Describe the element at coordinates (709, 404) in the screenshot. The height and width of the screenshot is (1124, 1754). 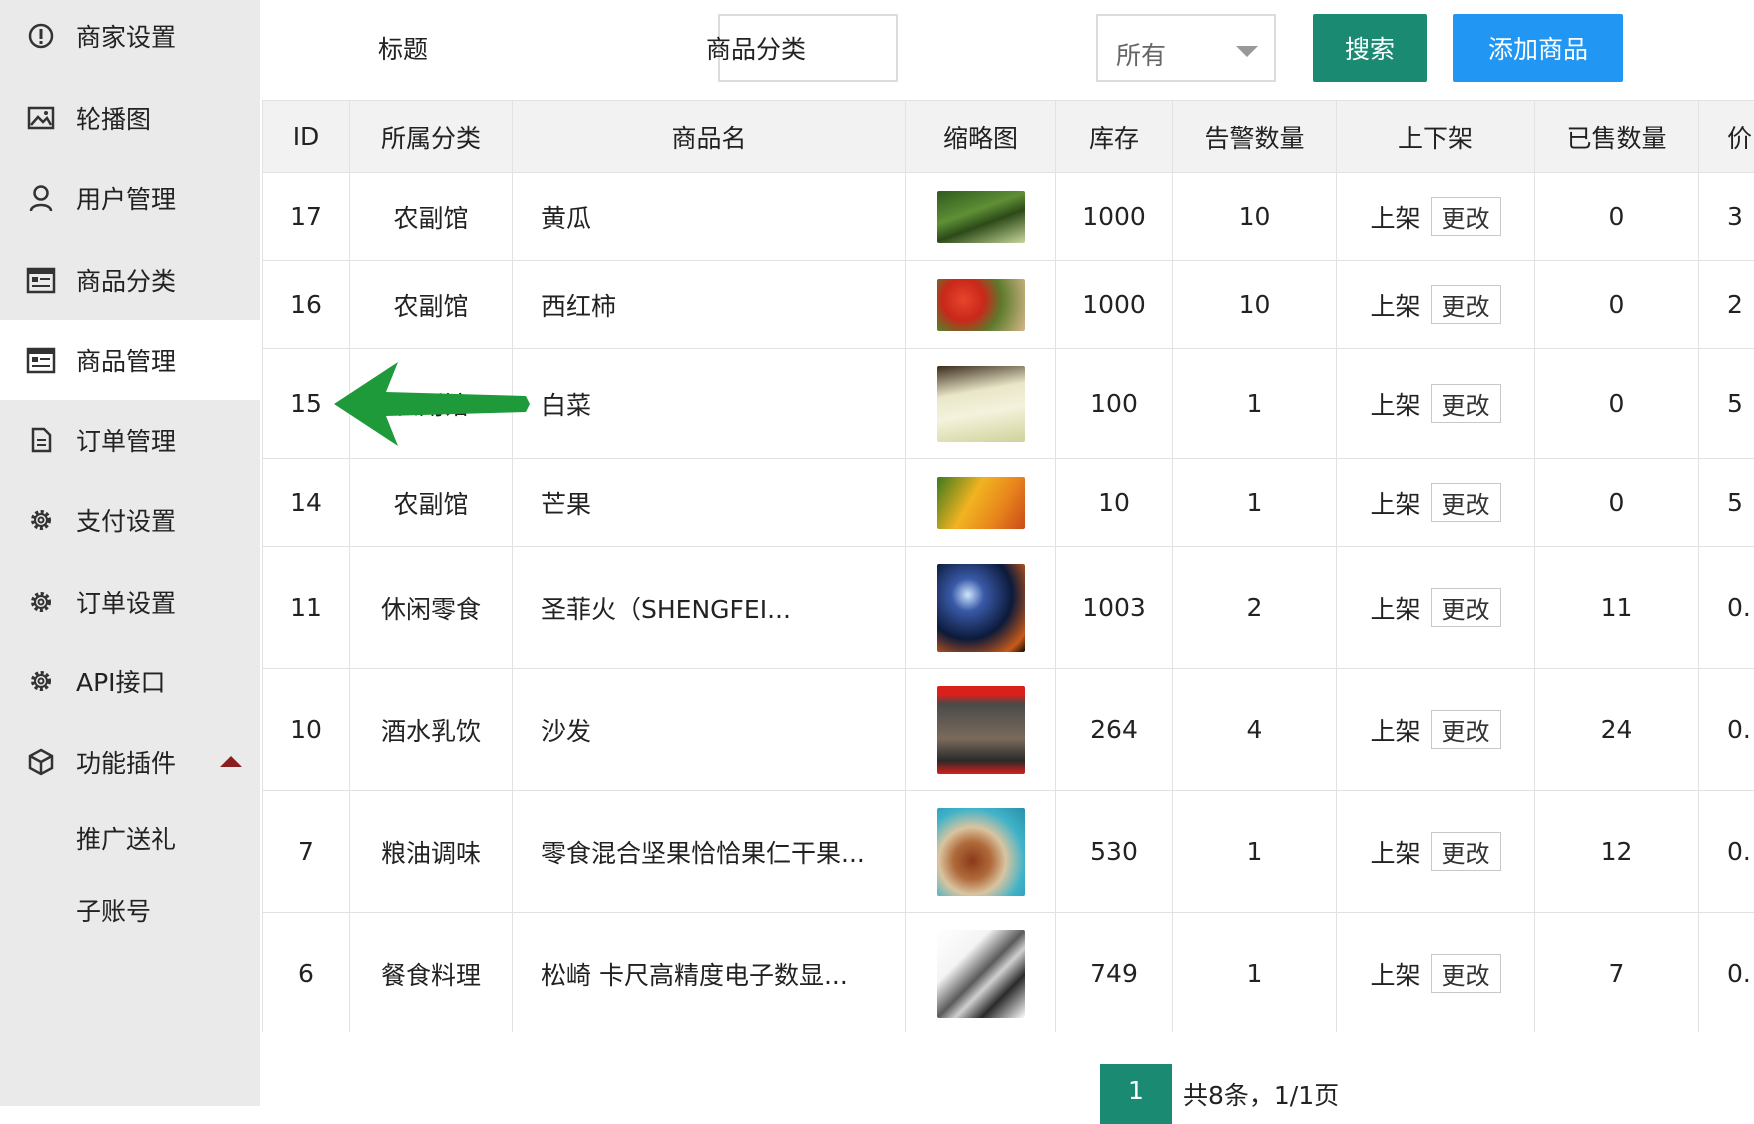
I see `cell-name: 白菜` at that location.